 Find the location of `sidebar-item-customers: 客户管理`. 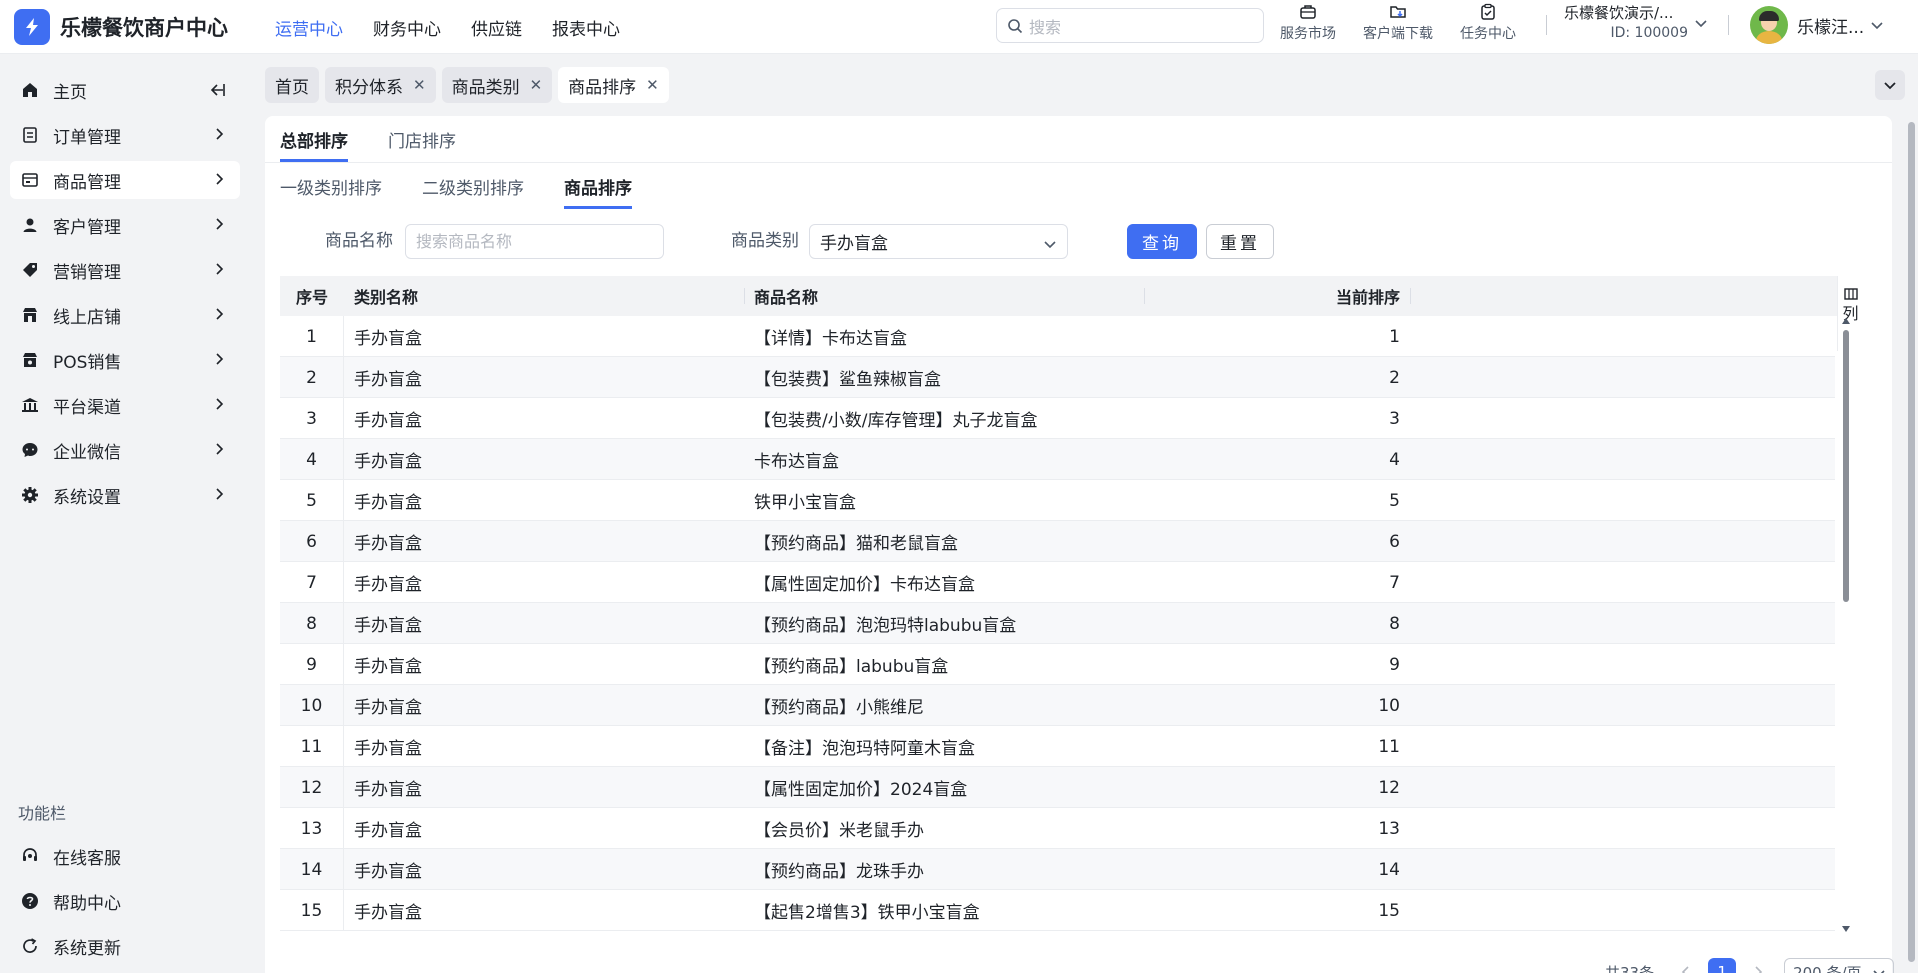

sidebar-item-customers: 客户管理 is located at coordinates (125, 225).